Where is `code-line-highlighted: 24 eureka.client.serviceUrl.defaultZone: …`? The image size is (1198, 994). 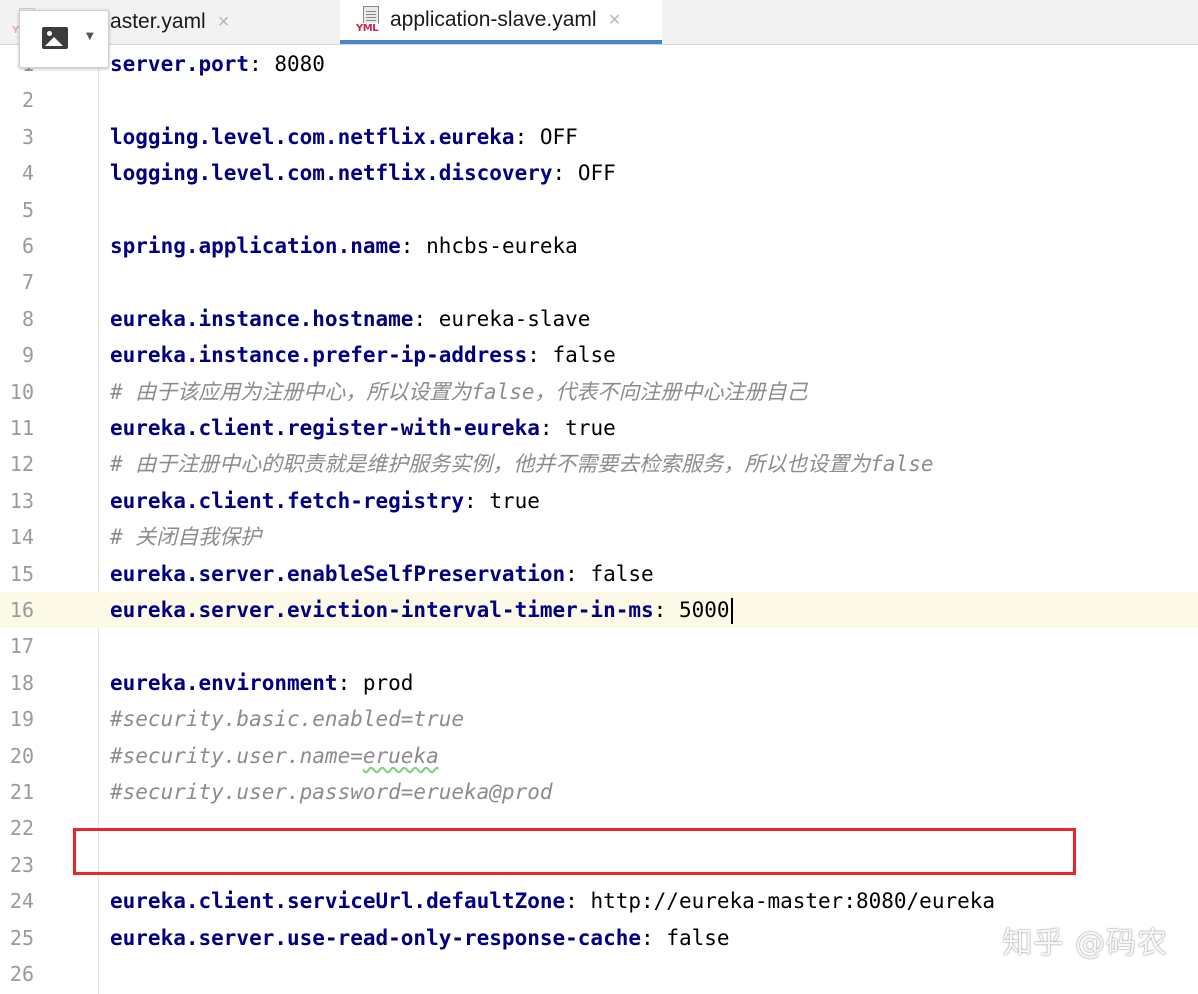
code-line-highlighted: 24 eureka.client.serviceUrl.defaultZone: … is located at coordinates (599, 901).